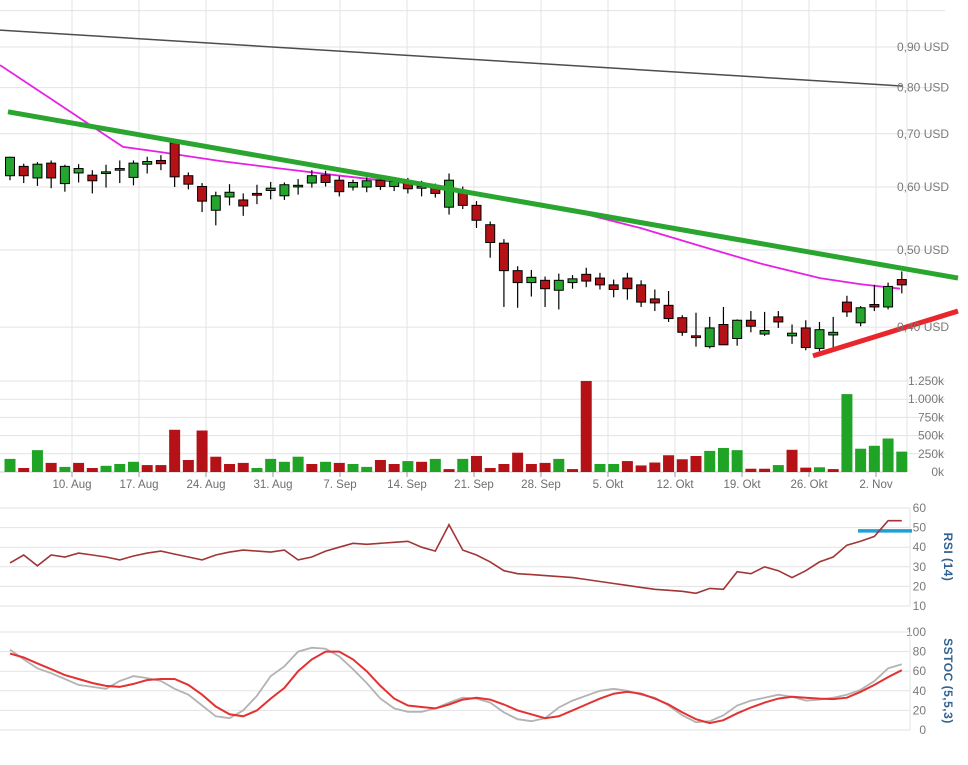  Describe the element at coordinates (455, 557) in the screenshot. I see `rsi-line` at that location.